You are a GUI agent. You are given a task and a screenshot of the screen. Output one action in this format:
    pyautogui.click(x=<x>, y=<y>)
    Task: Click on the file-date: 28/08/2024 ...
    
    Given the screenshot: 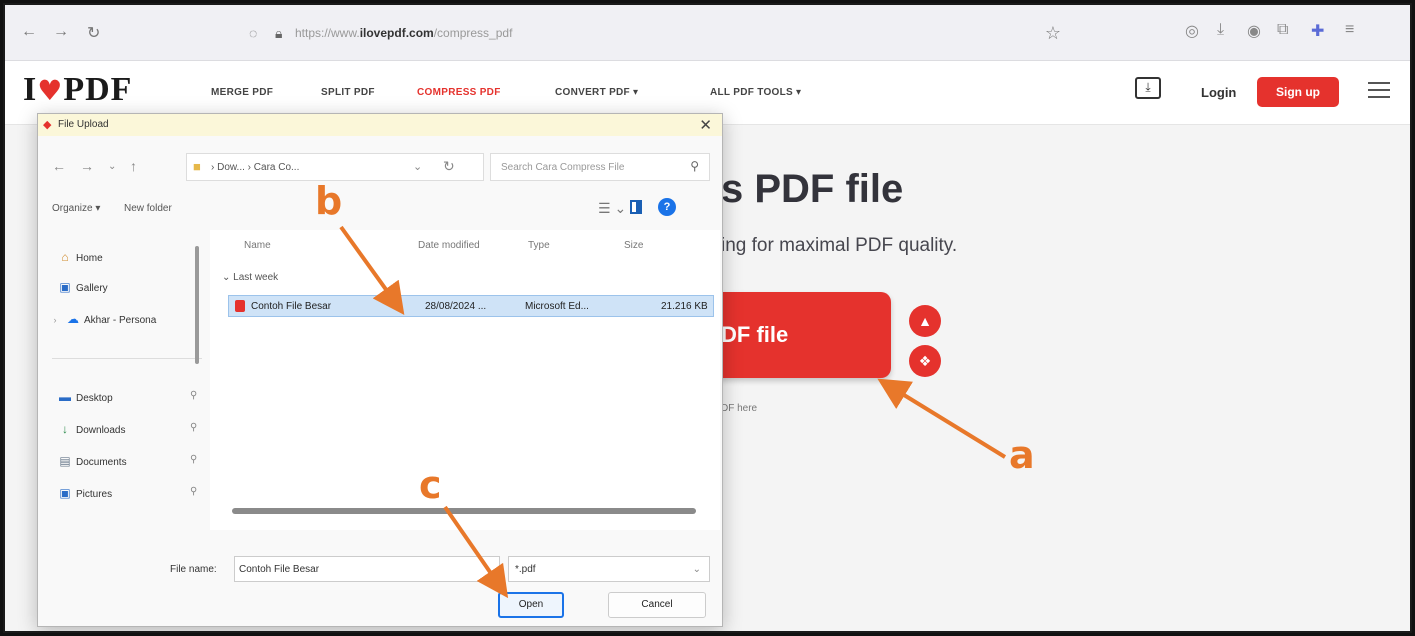 What is the action you would take?
    pyautogui.click(x=456, y=306)
    